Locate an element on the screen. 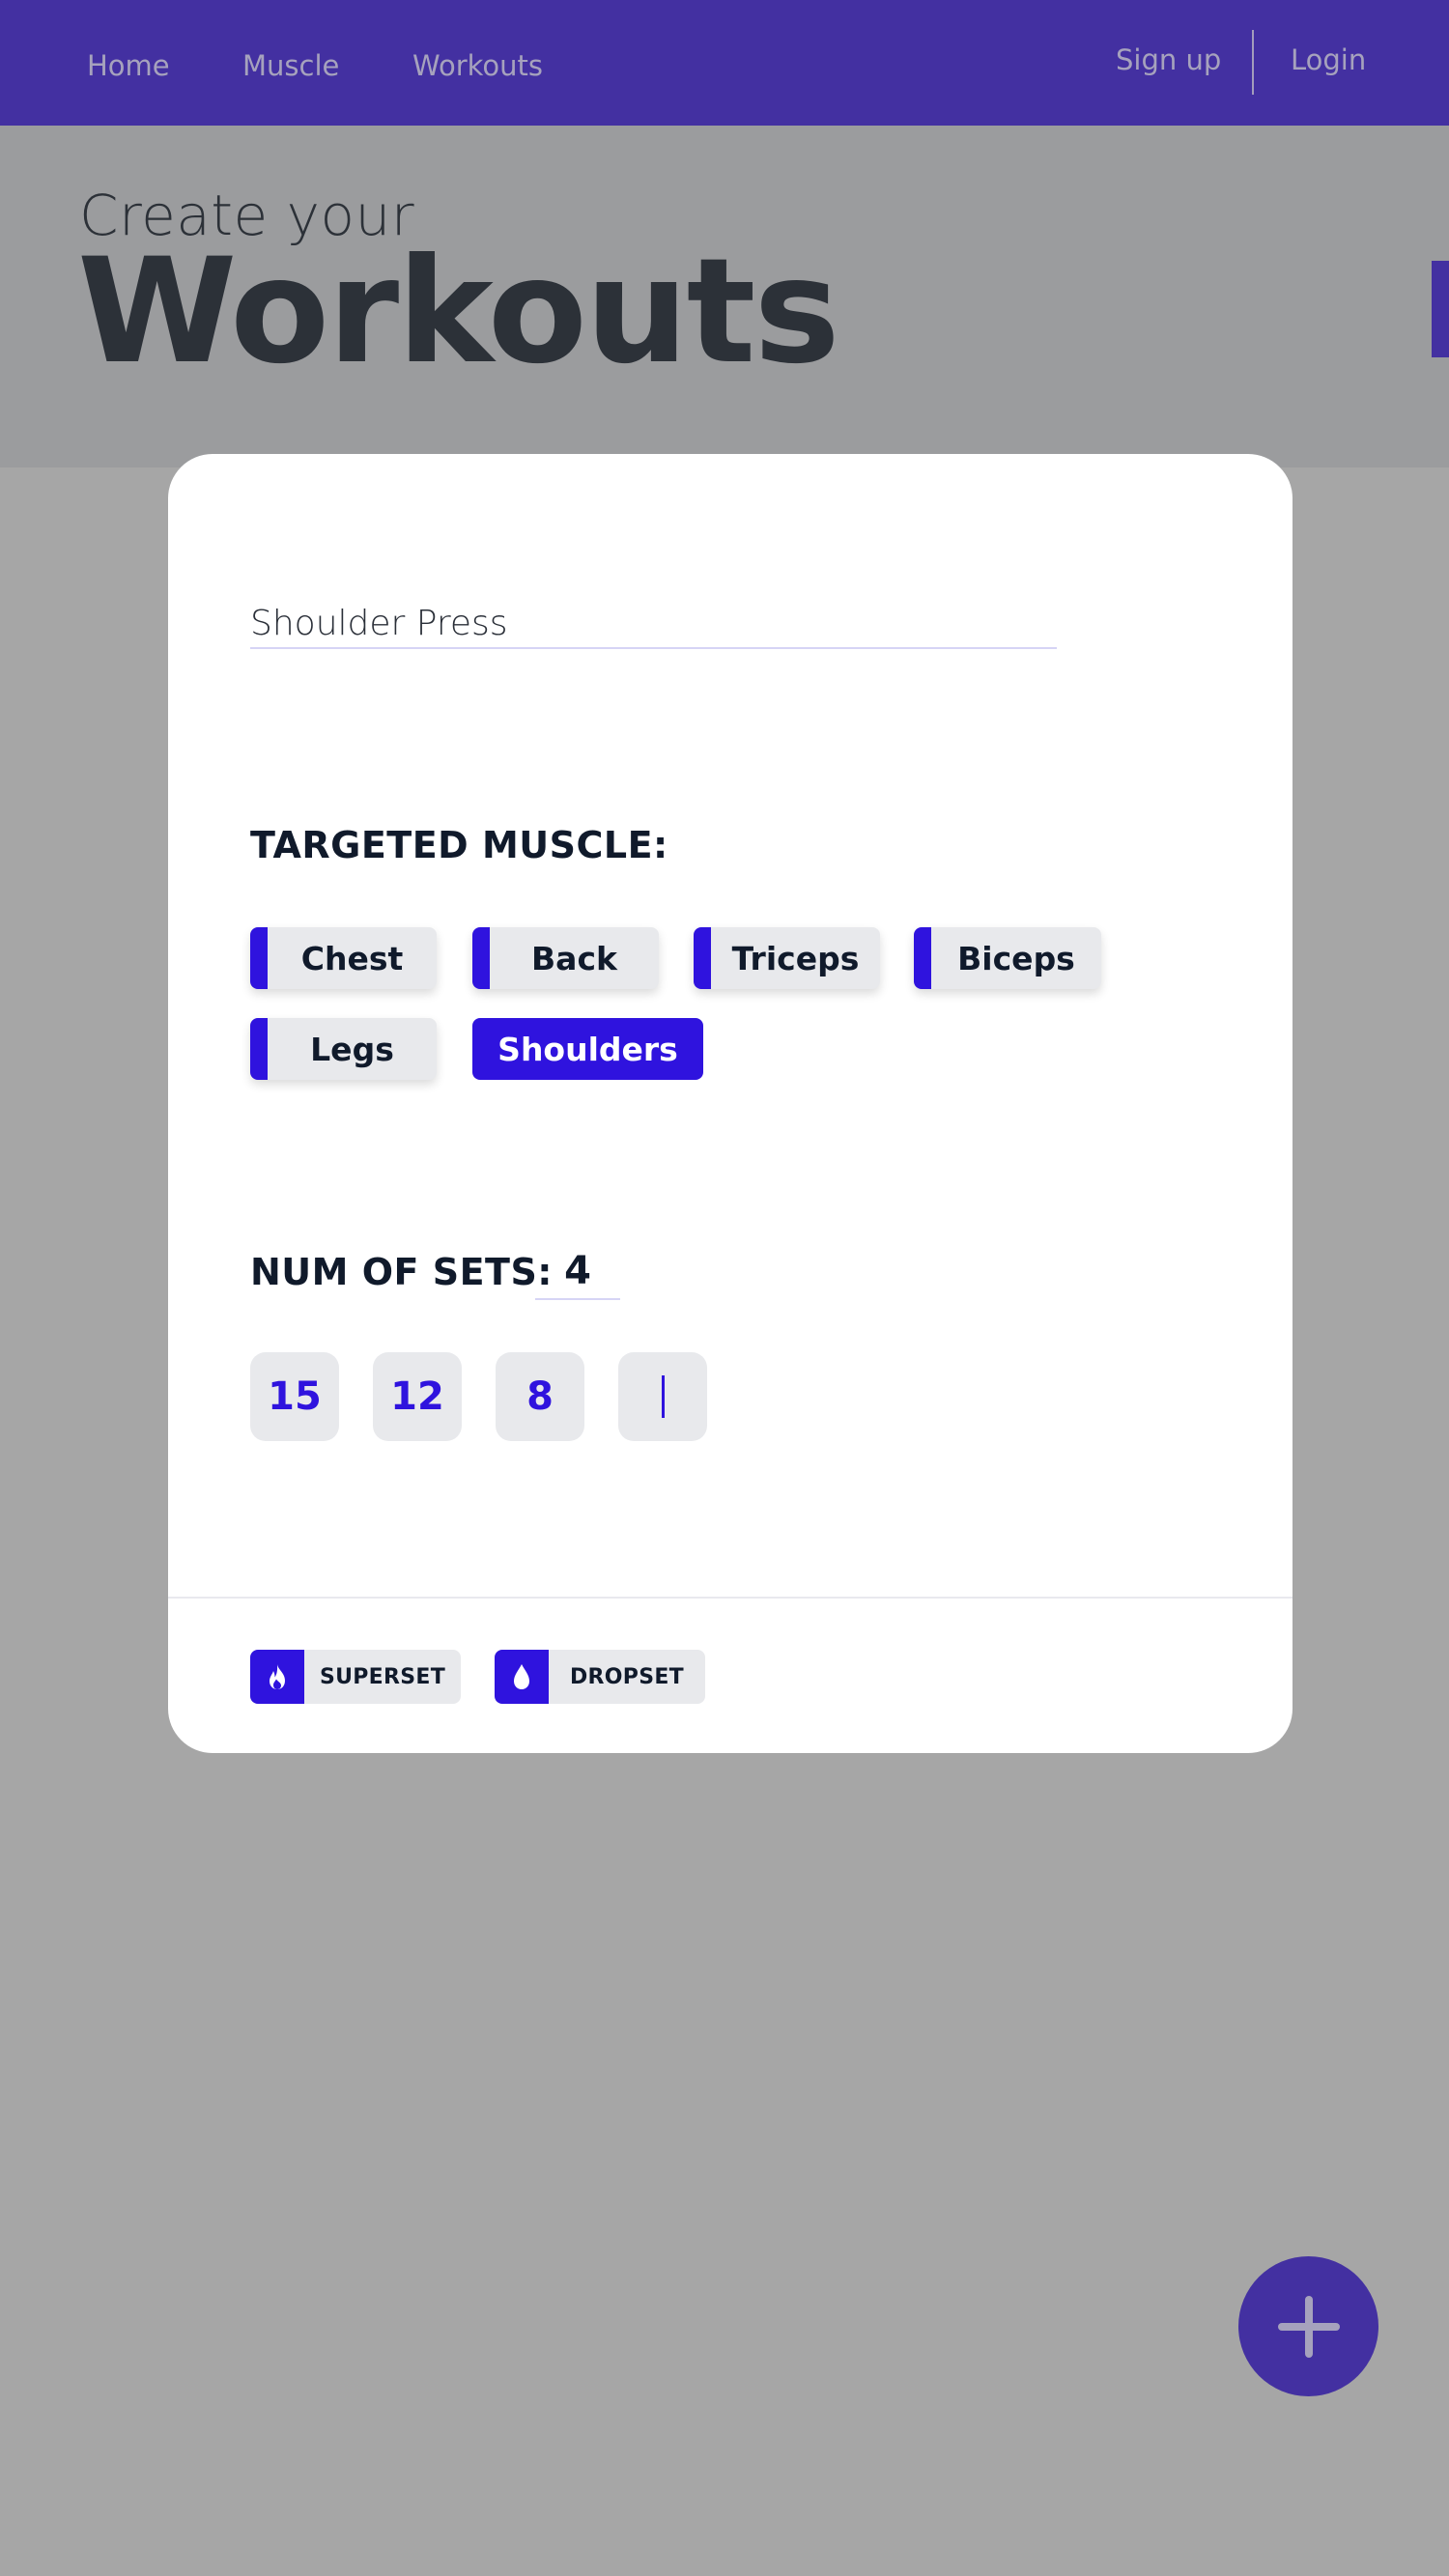 This screenshot has height=2576, width=1449. num-sets-input is located at coordinates (577, 1272).